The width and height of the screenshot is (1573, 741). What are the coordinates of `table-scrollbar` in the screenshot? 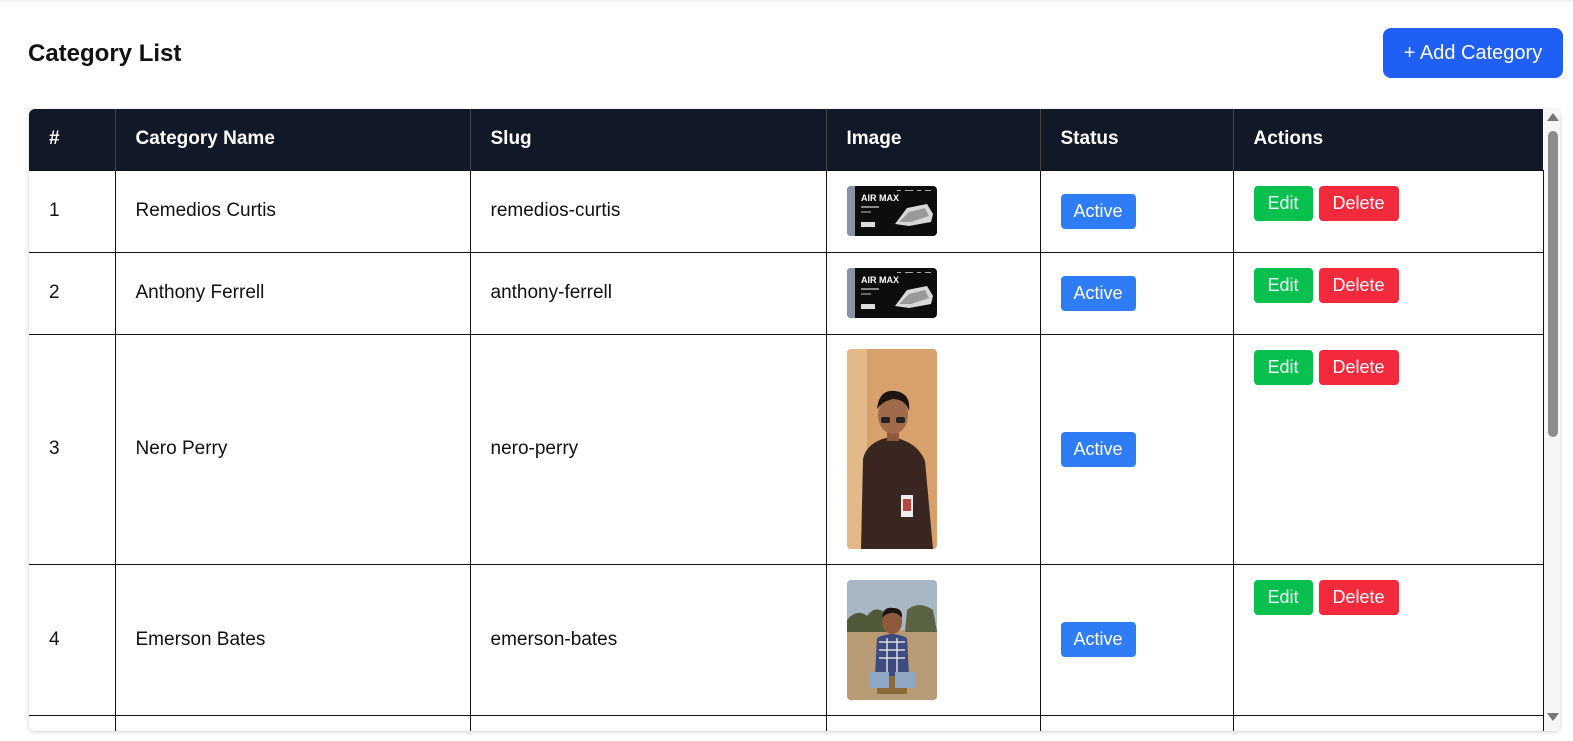 It's located at (1552, 420).